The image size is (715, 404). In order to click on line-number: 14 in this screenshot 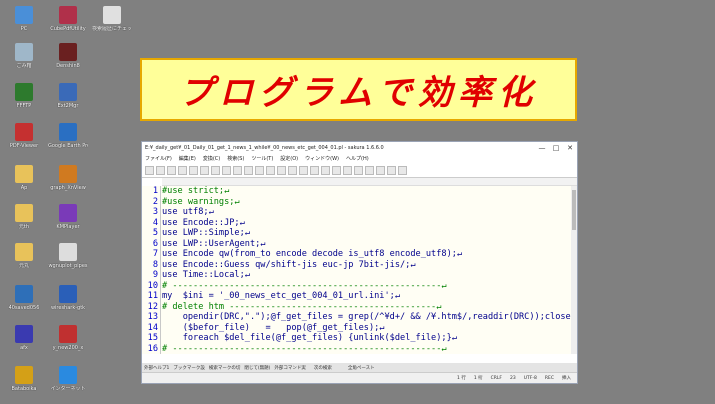, I will do `click(152, 327)`.